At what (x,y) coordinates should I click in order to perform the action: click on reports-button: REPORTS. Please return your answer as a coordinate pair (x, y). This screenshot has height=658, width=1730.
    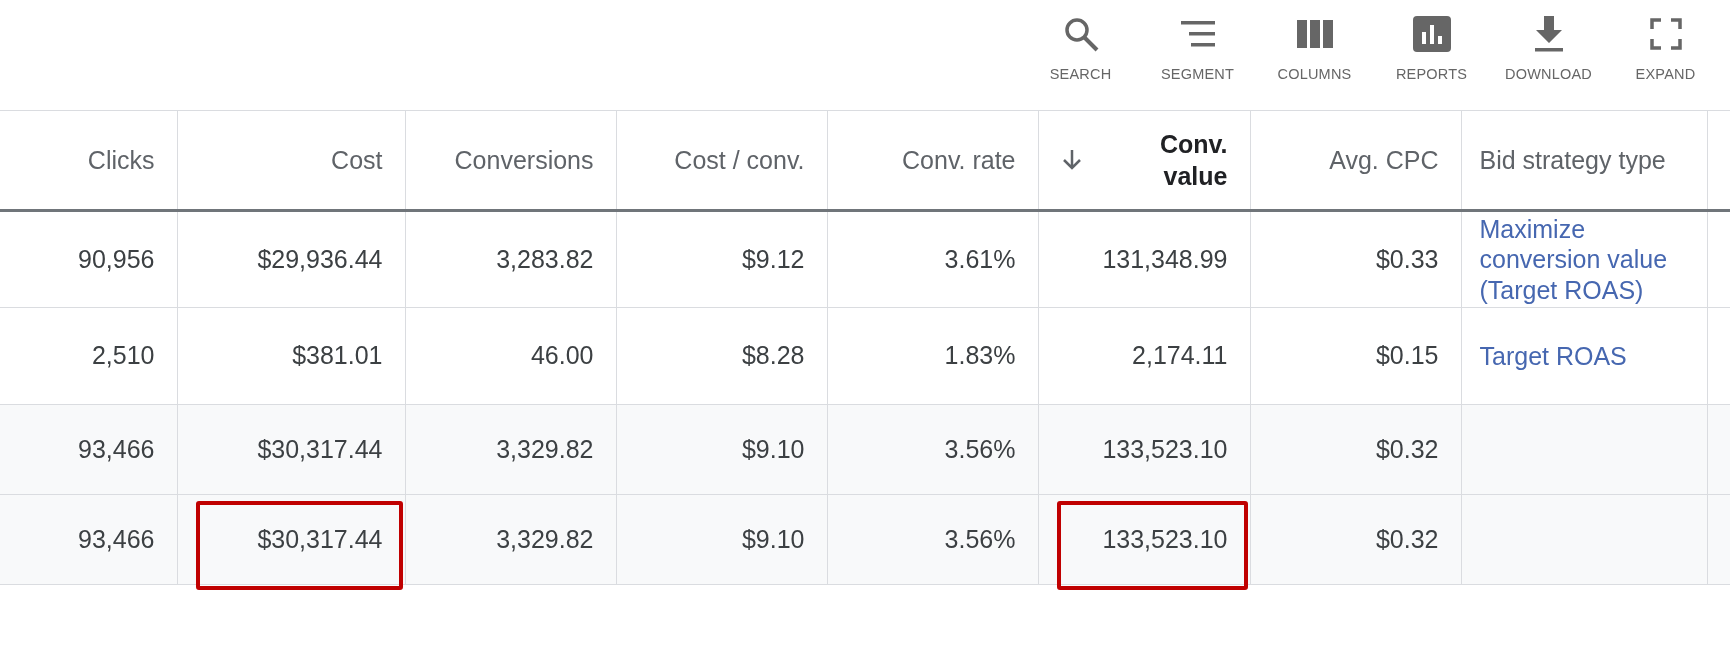
    Looking at the image, I should click on (1431, 50).